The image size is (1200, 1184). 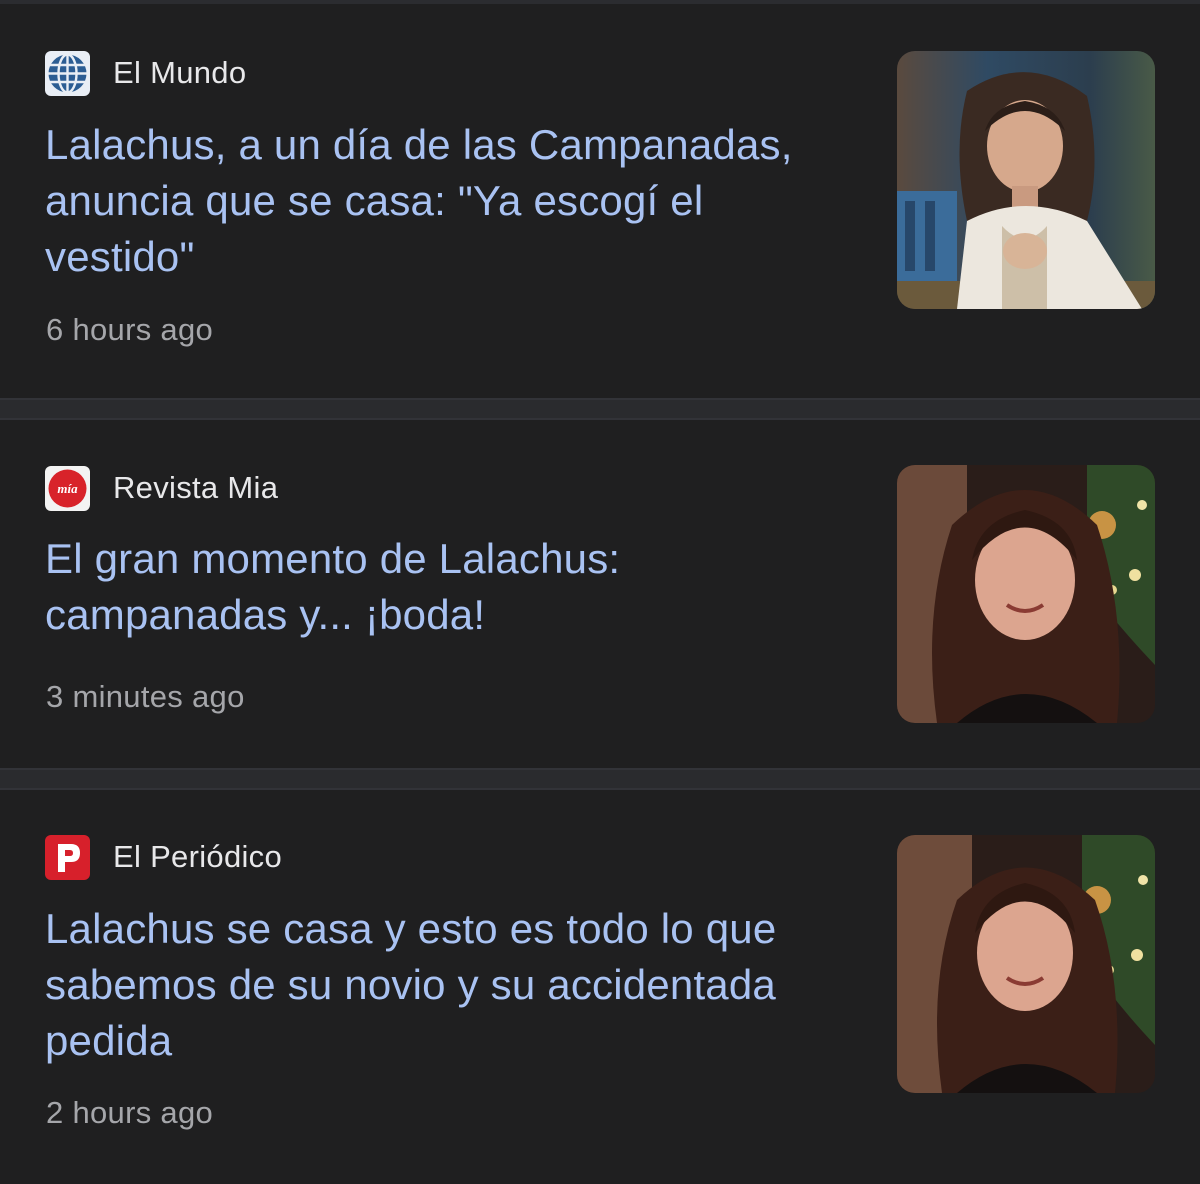 What do you see at coordinates (130, 1112) in the screenshot?
I see `timestamp: 2 hours ago` at bounding box center [130, 1112].